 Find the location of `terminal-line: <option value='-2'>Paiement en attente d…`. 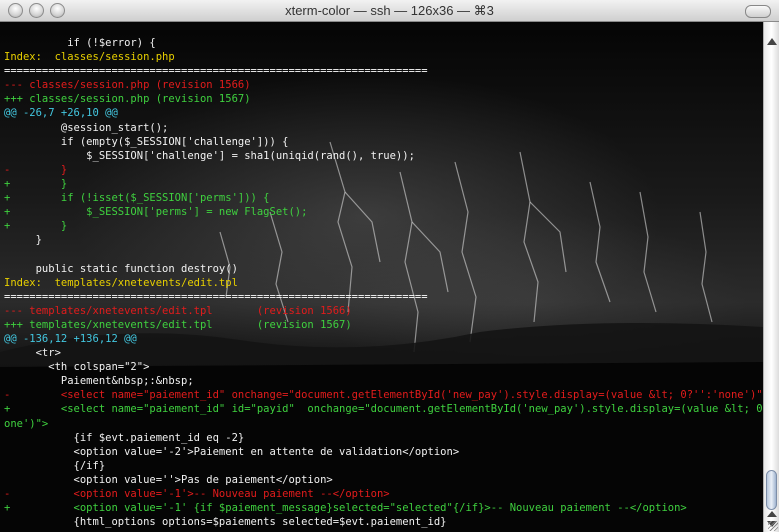

terminal-line: <option value='-2'>Paiement en attente d… is located at coordinates (232, 451).